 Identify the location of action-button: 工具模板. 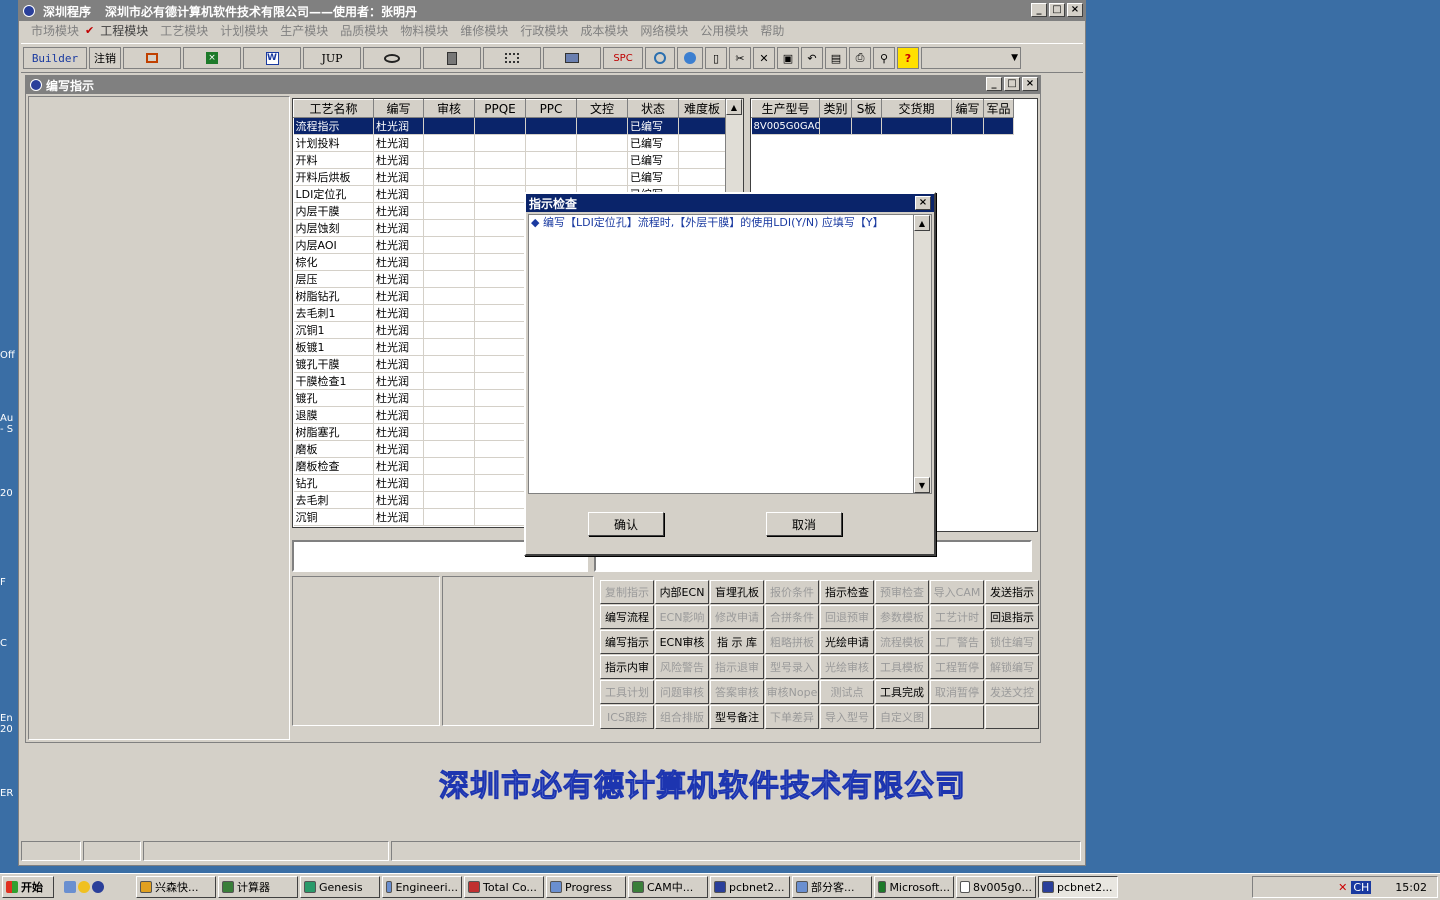
(902, 667).